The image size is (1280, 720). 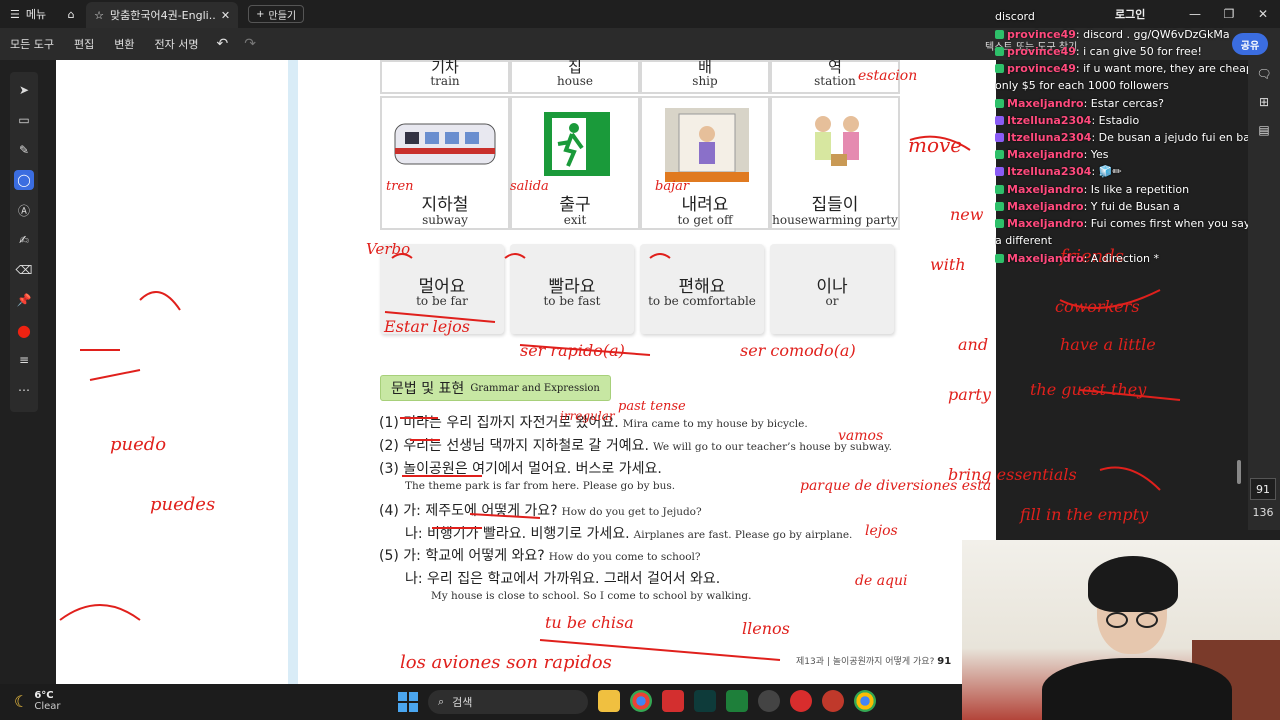 What do you see at coordinates (408, 702) in the screenshot?
I see `windows-start-icon` at bounding box center [408, 702].